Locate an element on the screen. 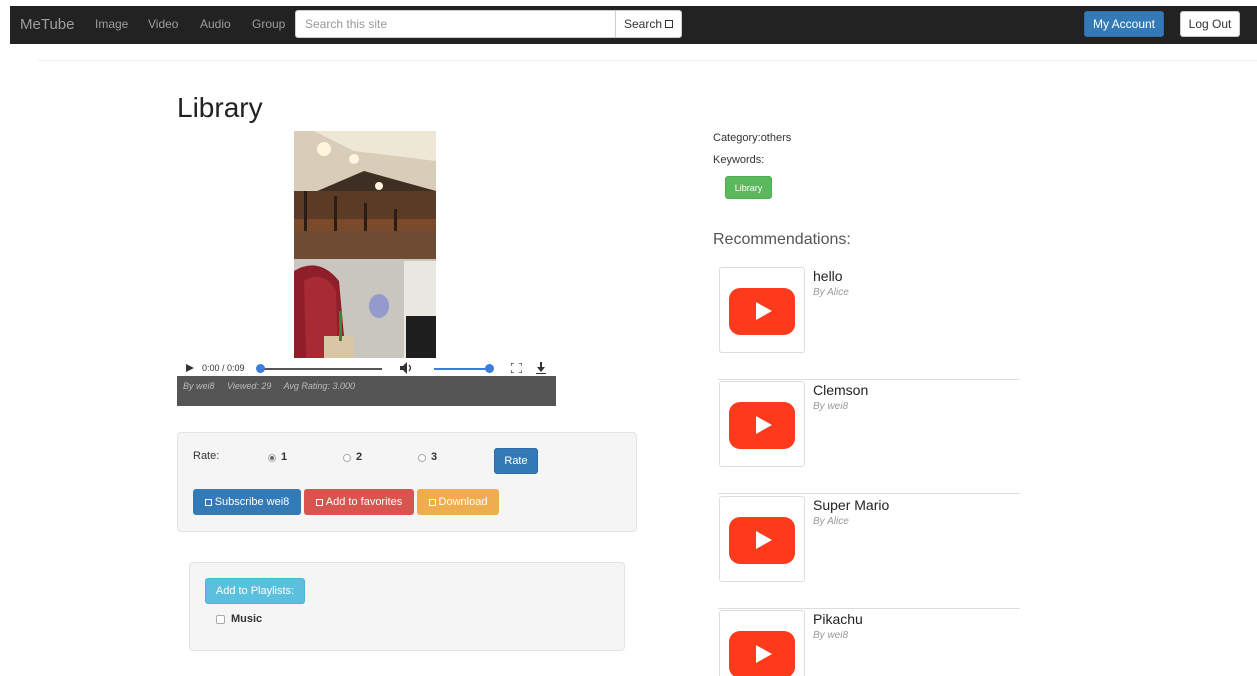 This screenshot has width=1257, height=676. recommendation-item: hello By Alice is located at coordinates (869, 323).